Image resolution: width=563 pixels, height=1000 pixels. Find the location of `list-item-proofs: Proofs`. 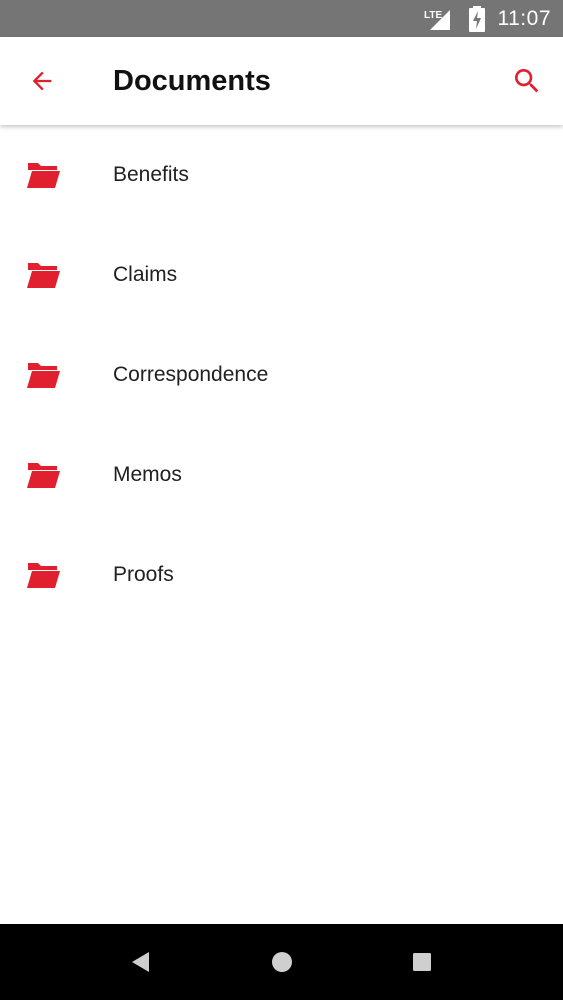

list-item-proofs: Proofs is located at coordinates (281, 575).